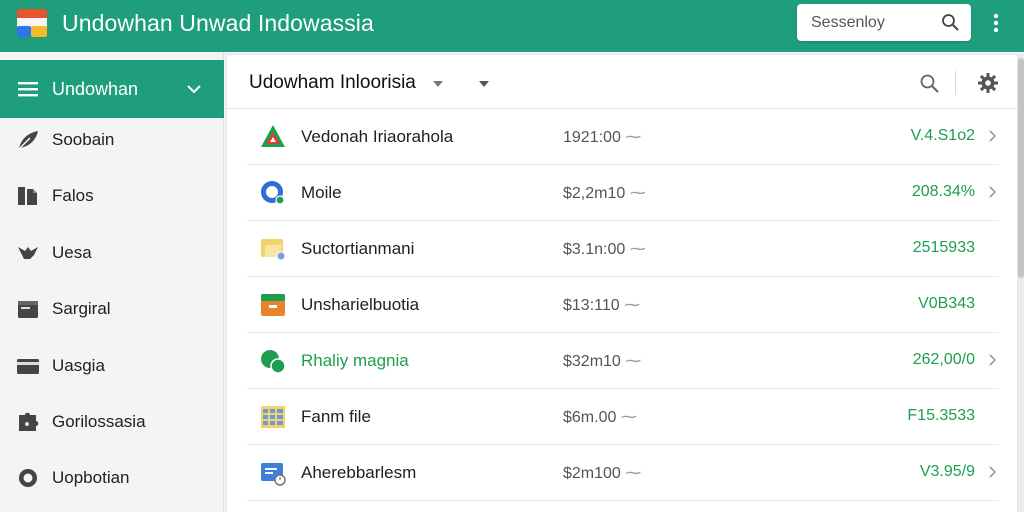  What do you see at coordinates (28, 366) in the screenshot?
I see `card-icon` at bounding box center [28, 366].